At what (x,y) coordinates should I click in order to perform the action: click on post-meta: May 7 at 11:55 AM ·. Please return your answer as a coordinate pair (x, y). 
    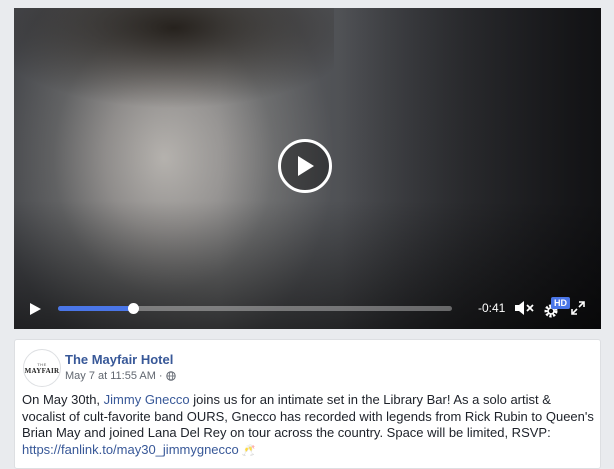
    Looking at the image, I should click on (120, 376).